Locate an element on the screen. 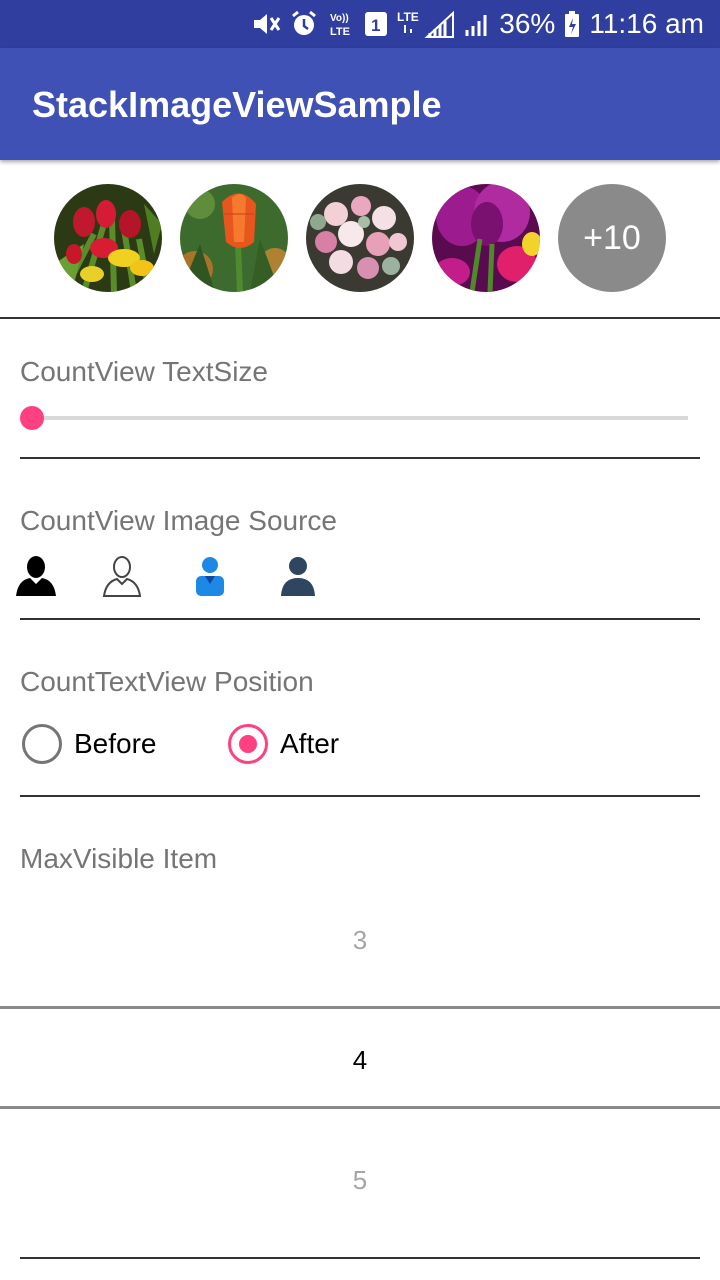 The image size is (720, 1280). status-bar: Vo)) LTE 1 LTE 36% 11:16 am is located at coordinates (360, 24).